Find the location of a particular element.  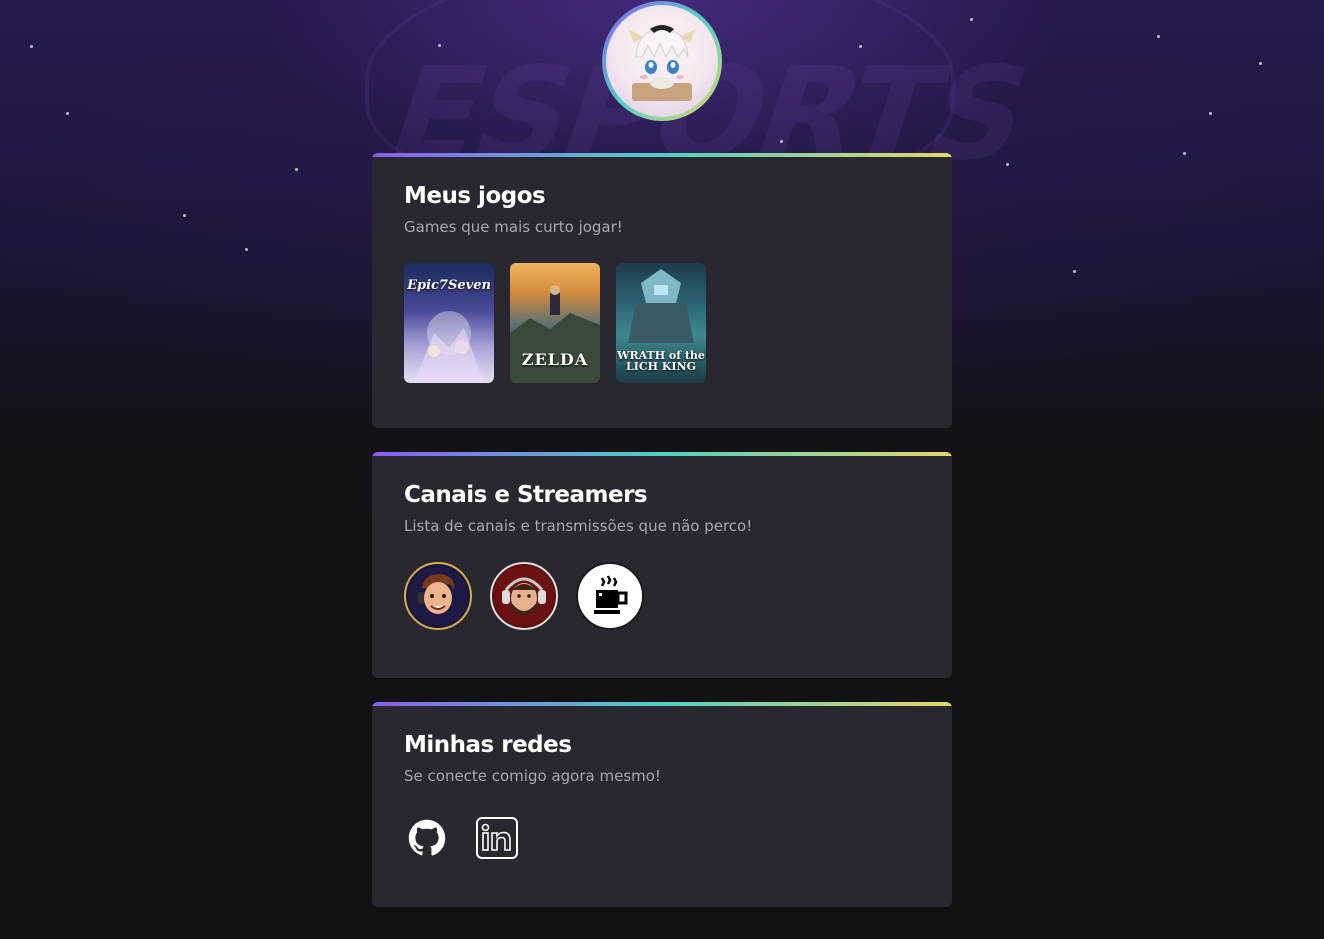

streamers-title: Canais e Streamers is located at coordinates (526, 495).